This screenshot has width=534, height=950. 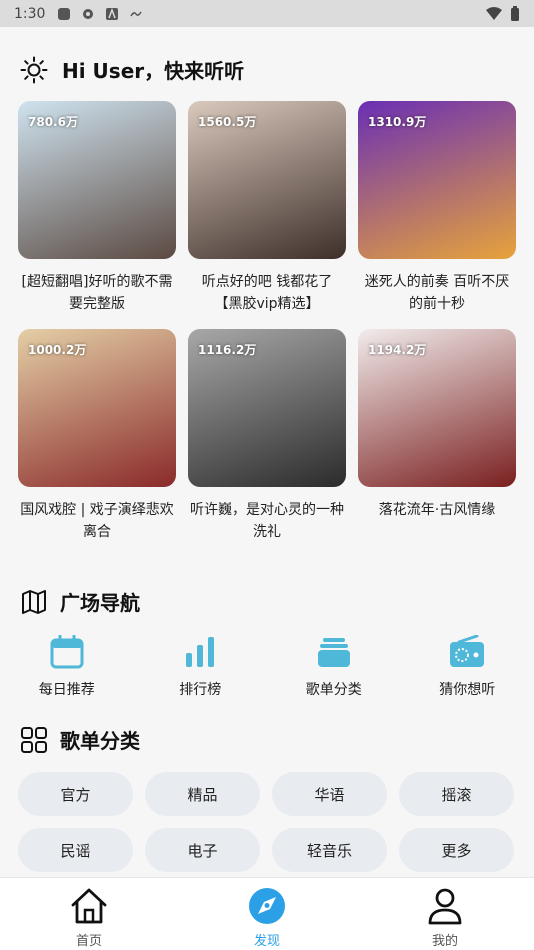 What do you see at coordinates (34, 69) in the screenshot?
I see `sun-icon` at bounding box center [34, 69].